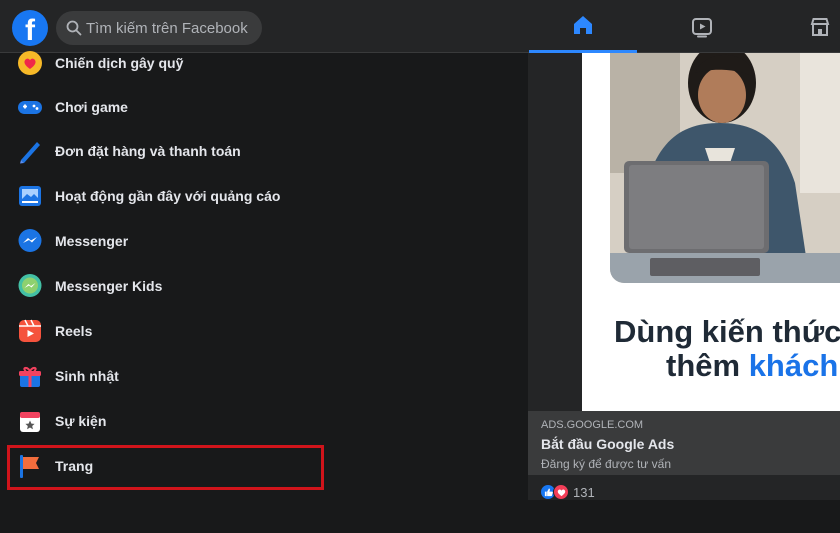 This screenshot has width=840, height=533. I want to click on sidebar-item-label: Chiến dịch gây quỹ, so click(119, 63).